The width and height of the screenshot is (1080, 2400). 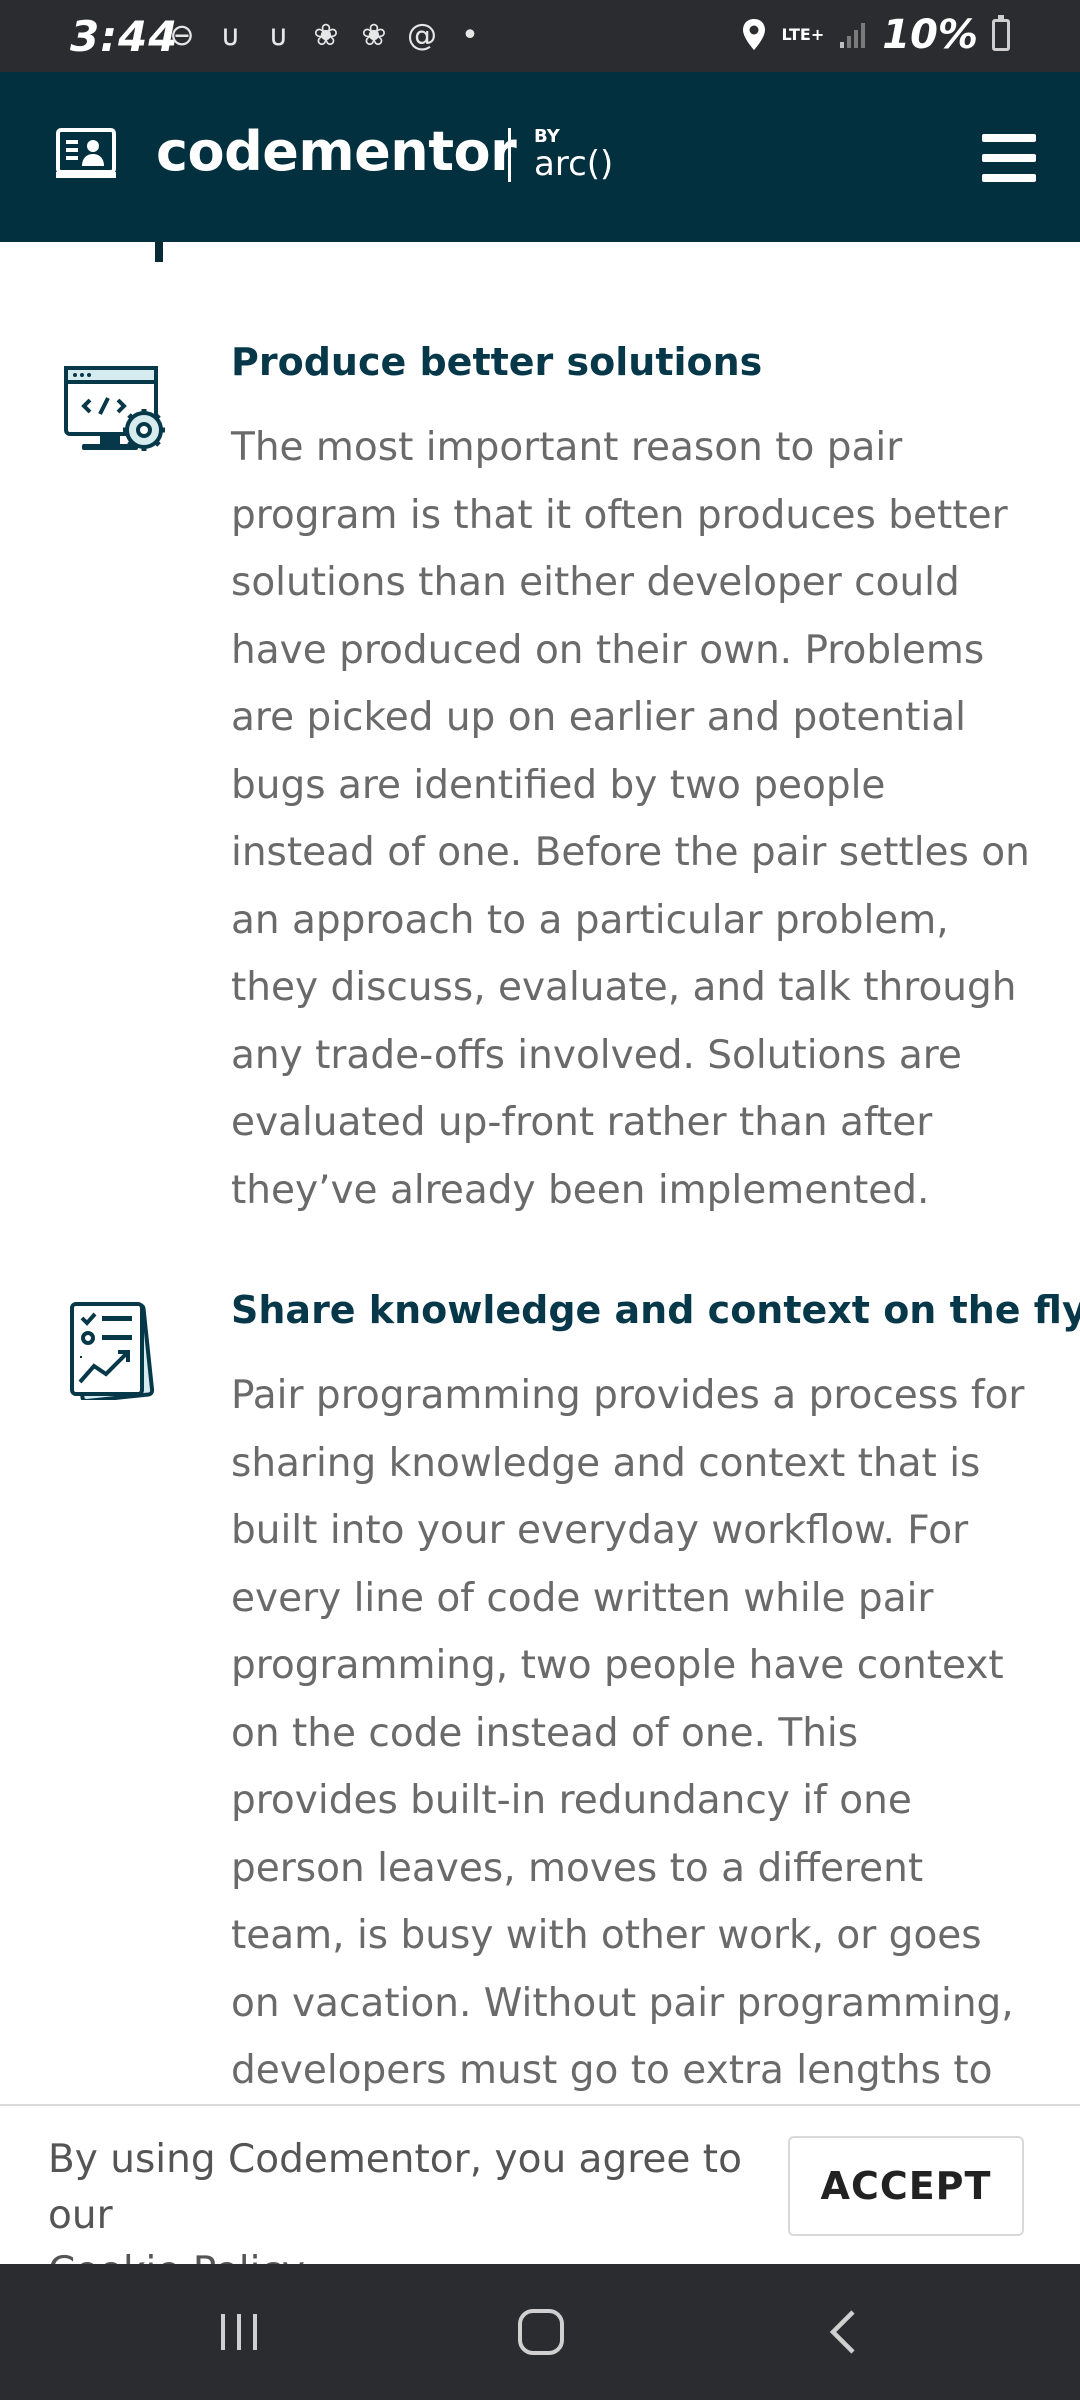 What do you see at coordinates (509, 155) in the screenshot?
I see `brand-divider` at bounding box center [509, 155].